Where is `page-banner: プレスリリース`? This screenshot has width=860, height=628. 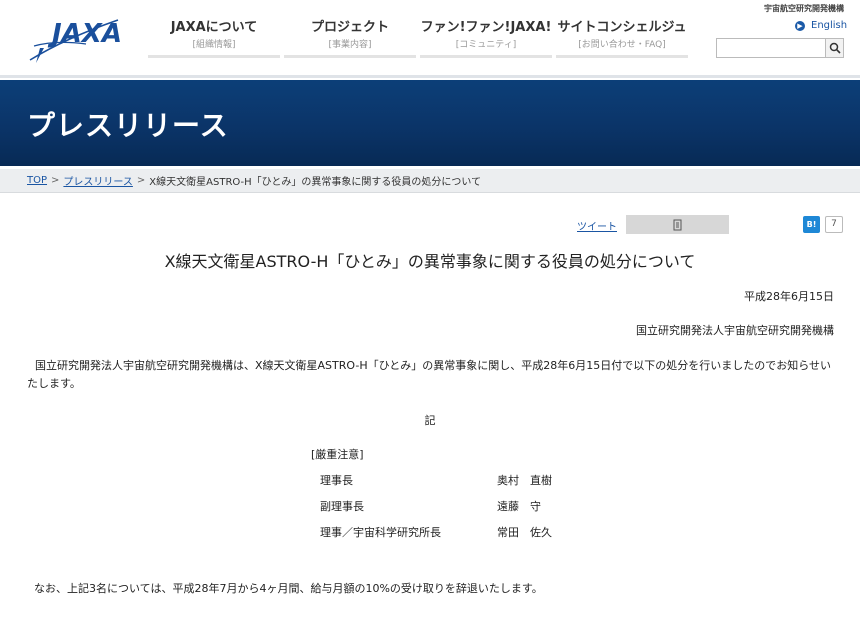 page-banner: プレスリリース is located at coordinates (430, 123).